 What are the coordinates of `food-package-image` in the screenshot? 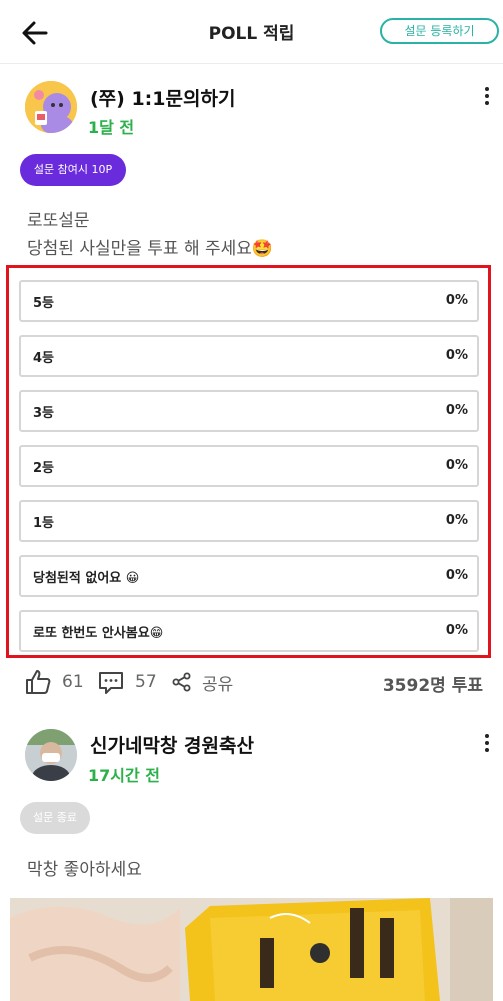 It's located at (251, 949).